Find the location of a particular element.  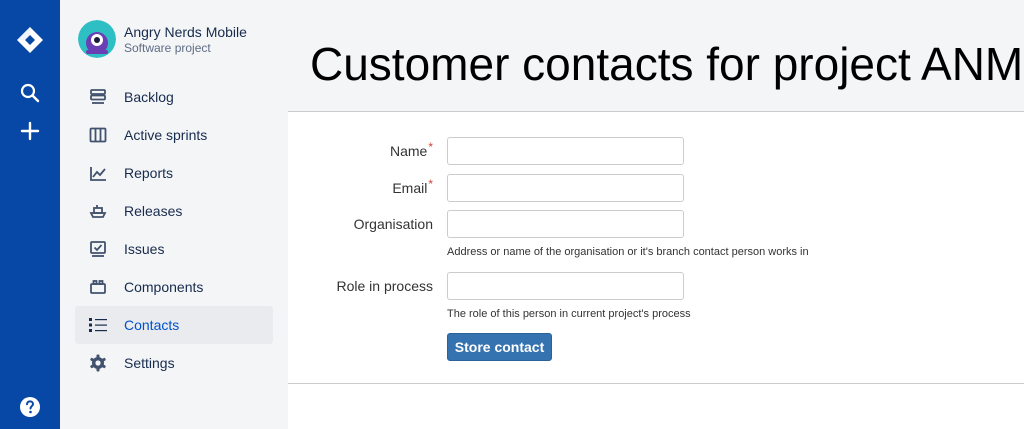

sidebar-item-backlog: Backlog is located at coordinates (174, 97).